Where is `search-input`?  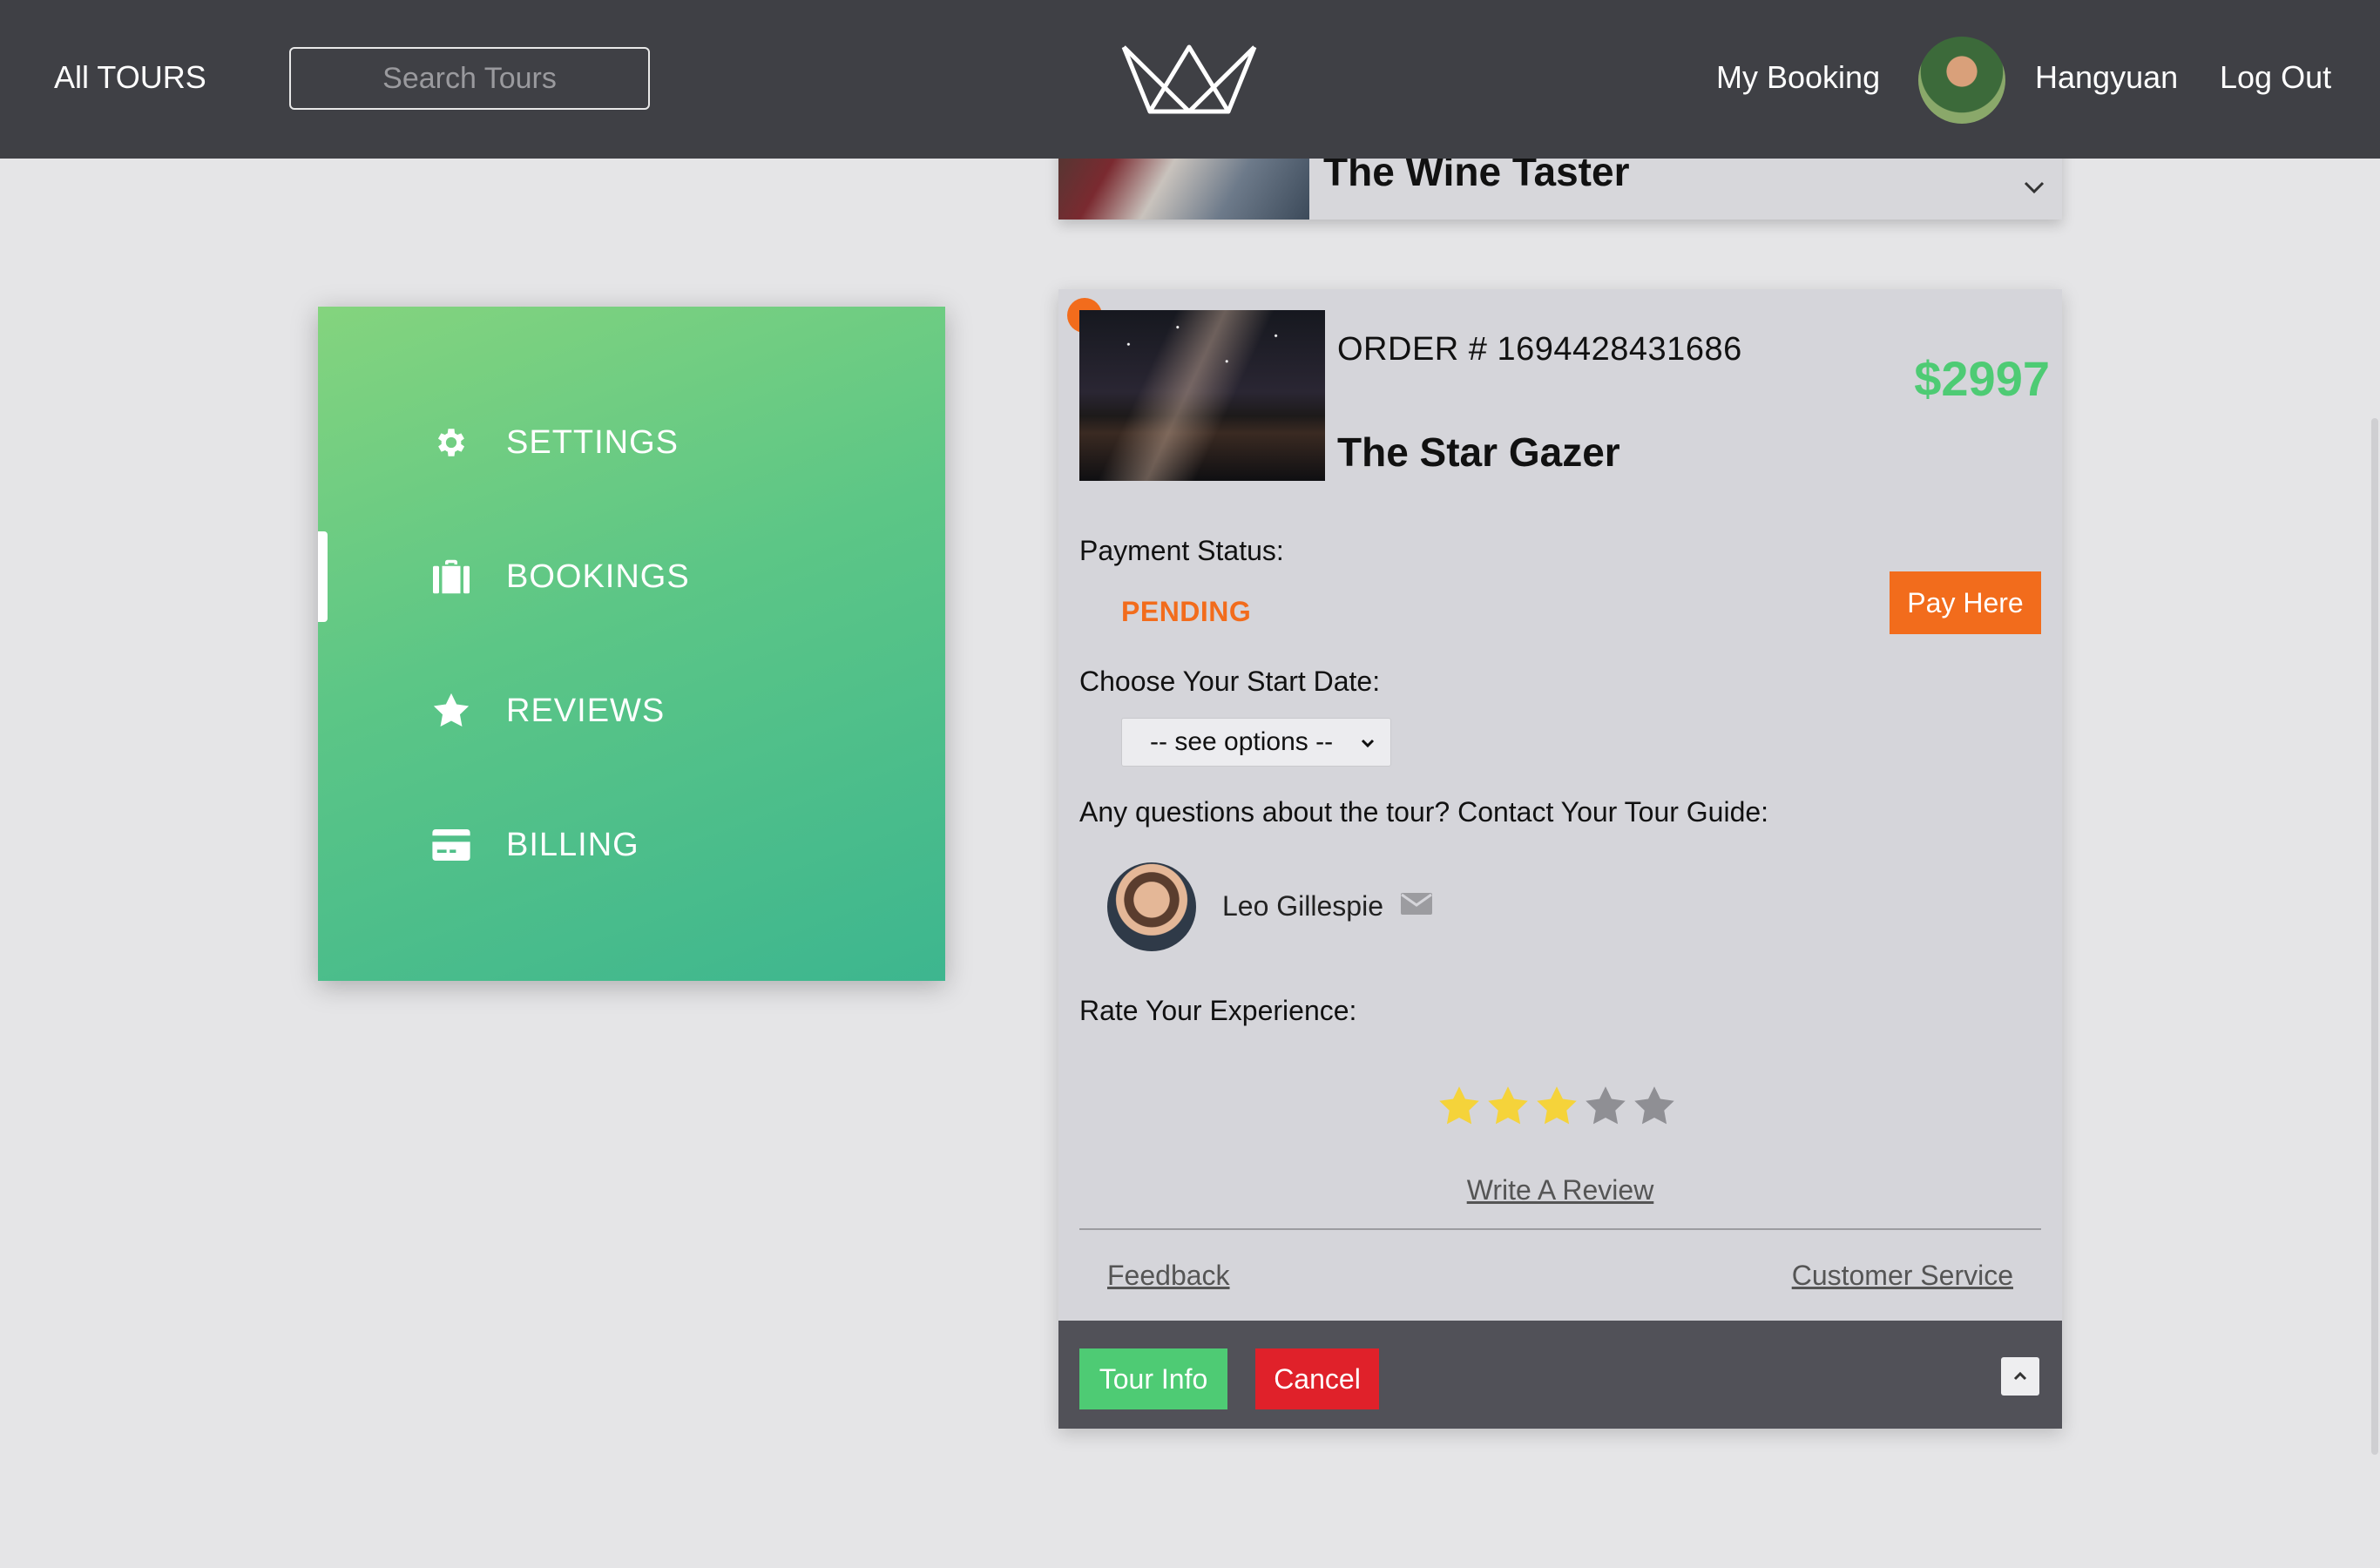 search-input is located at coordinates (469, 78).